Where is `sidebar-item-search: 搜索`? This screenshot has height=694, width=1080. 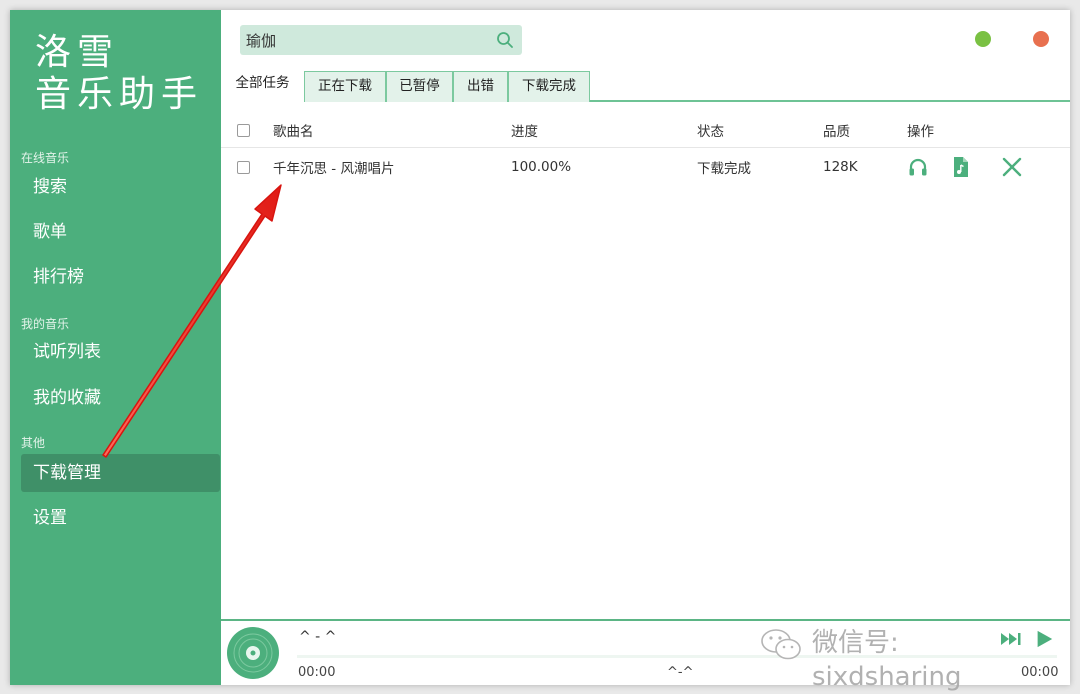 sidebar-item-search: 搜索 is located at coordinates (120, 187).